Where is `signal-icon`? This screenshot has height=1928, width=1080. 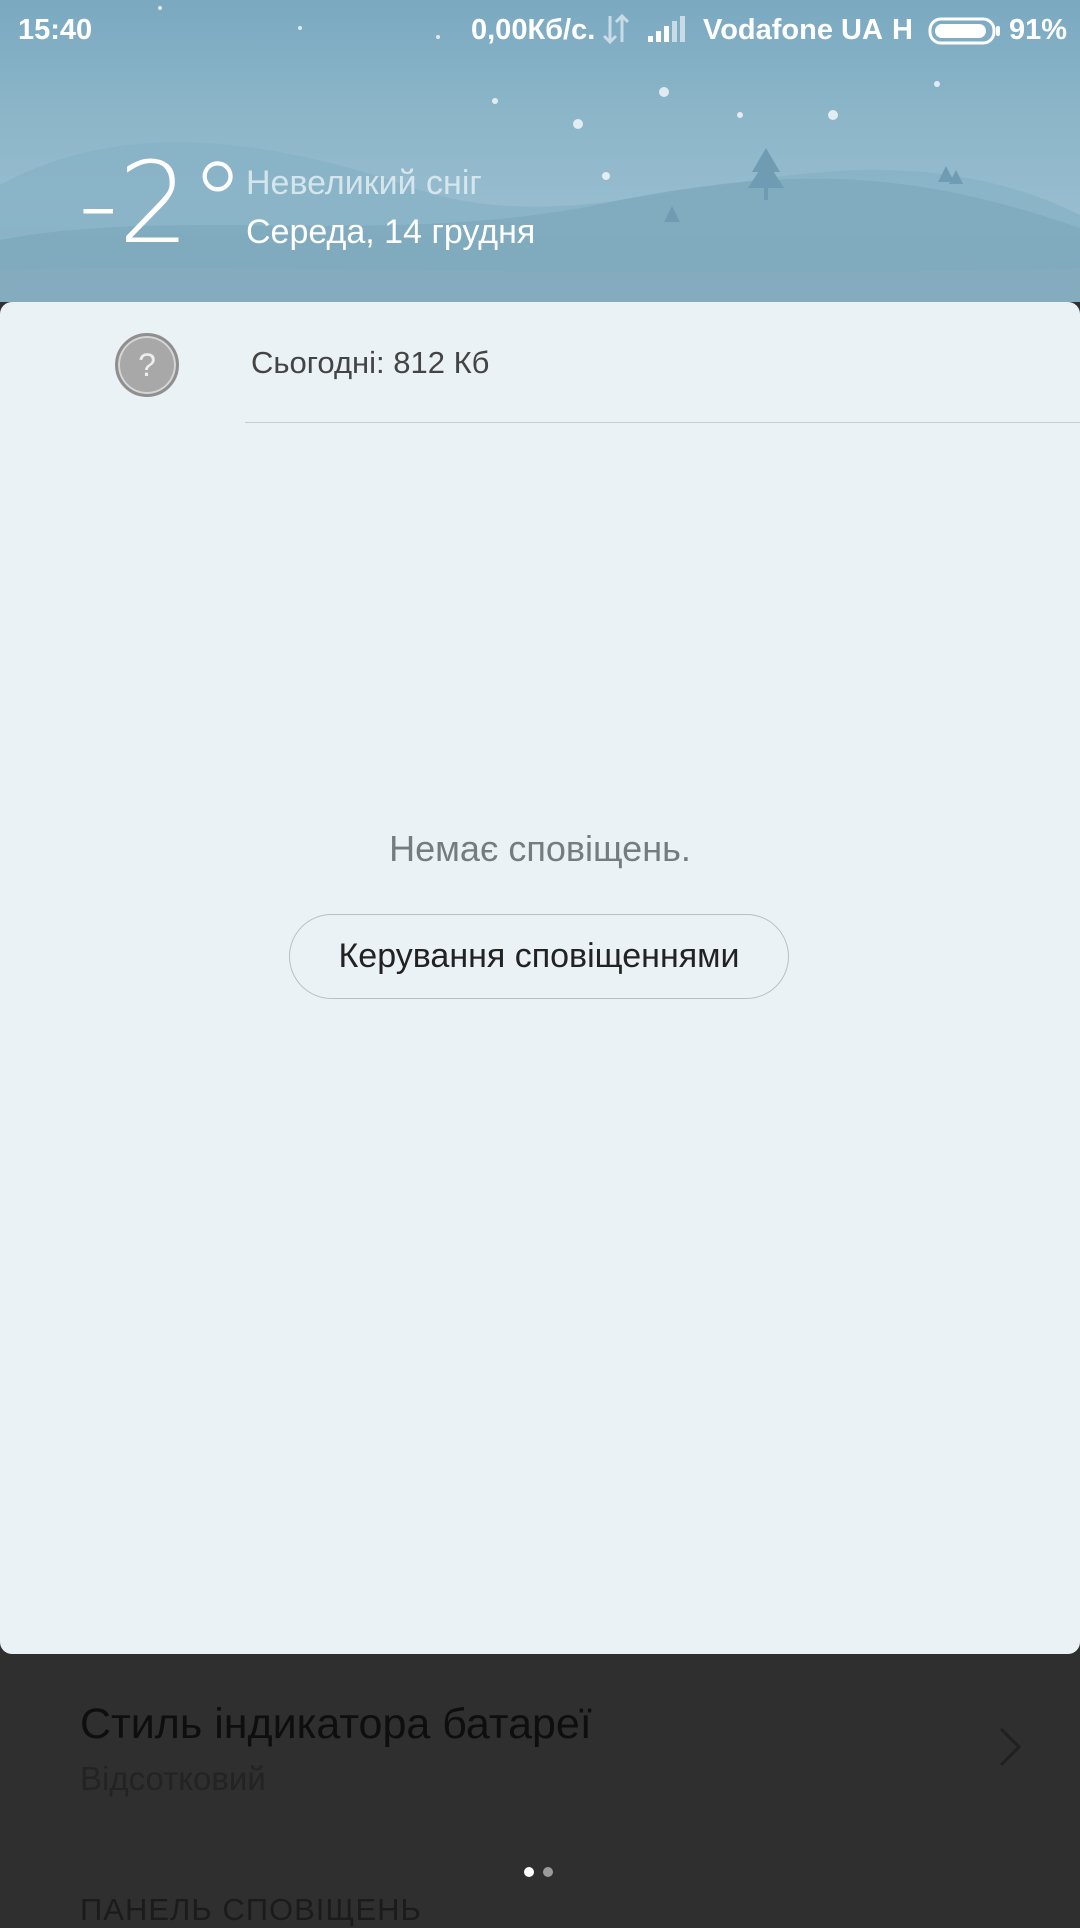 signal-icon is located at coordinates (666, 33).